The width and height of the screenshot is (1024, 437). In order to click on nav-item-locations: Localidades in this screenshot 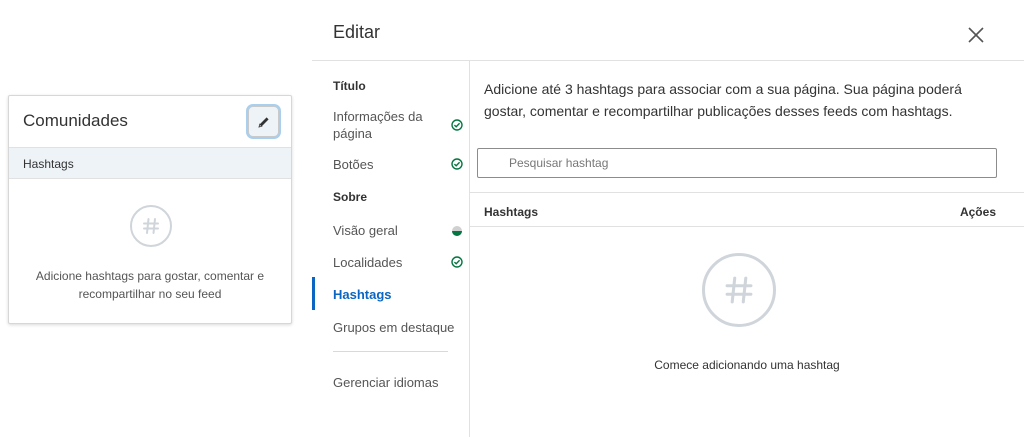, I will do `click(398, 262)`.